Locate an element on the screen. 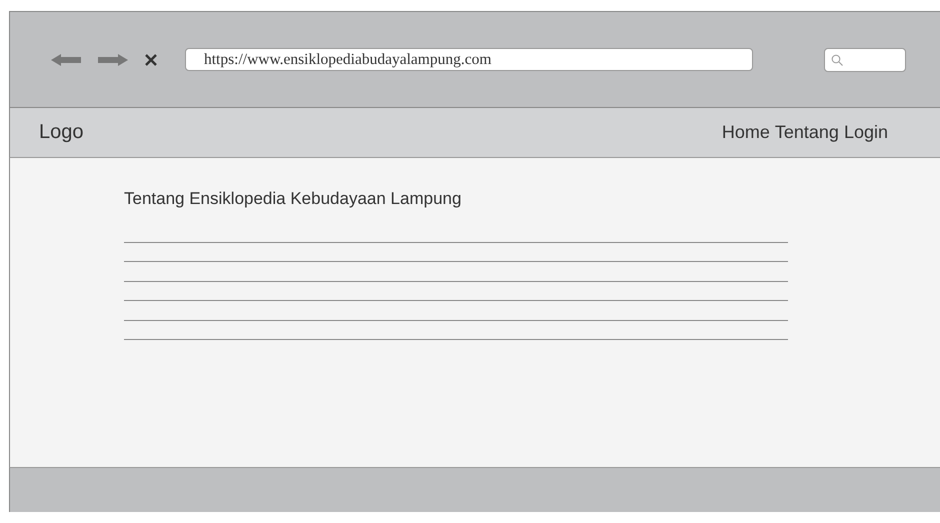  address-bar: https://www.ensiklopediabudayalampung.com is located at coordinates (469, 59).